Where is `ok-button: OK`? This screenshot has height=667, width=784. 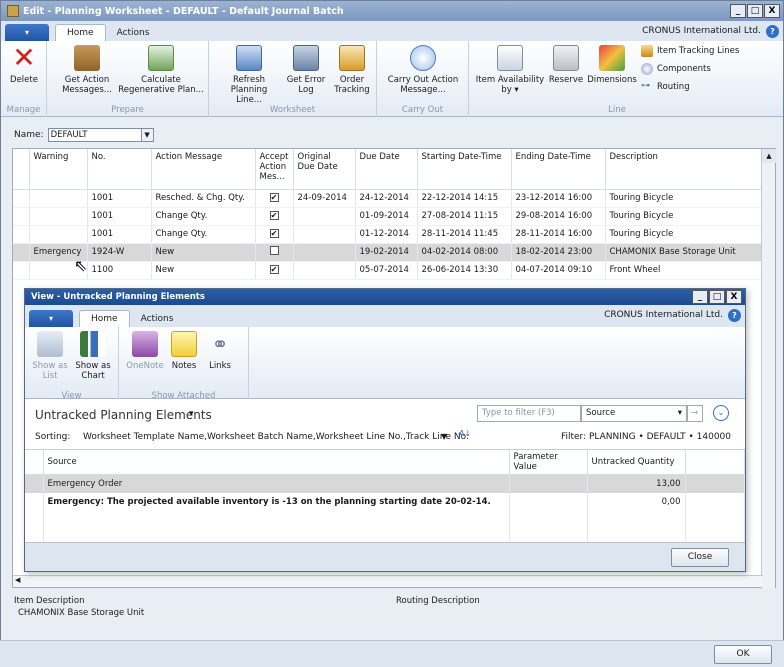
ok-button: OK is located at coordinates (743, 654).